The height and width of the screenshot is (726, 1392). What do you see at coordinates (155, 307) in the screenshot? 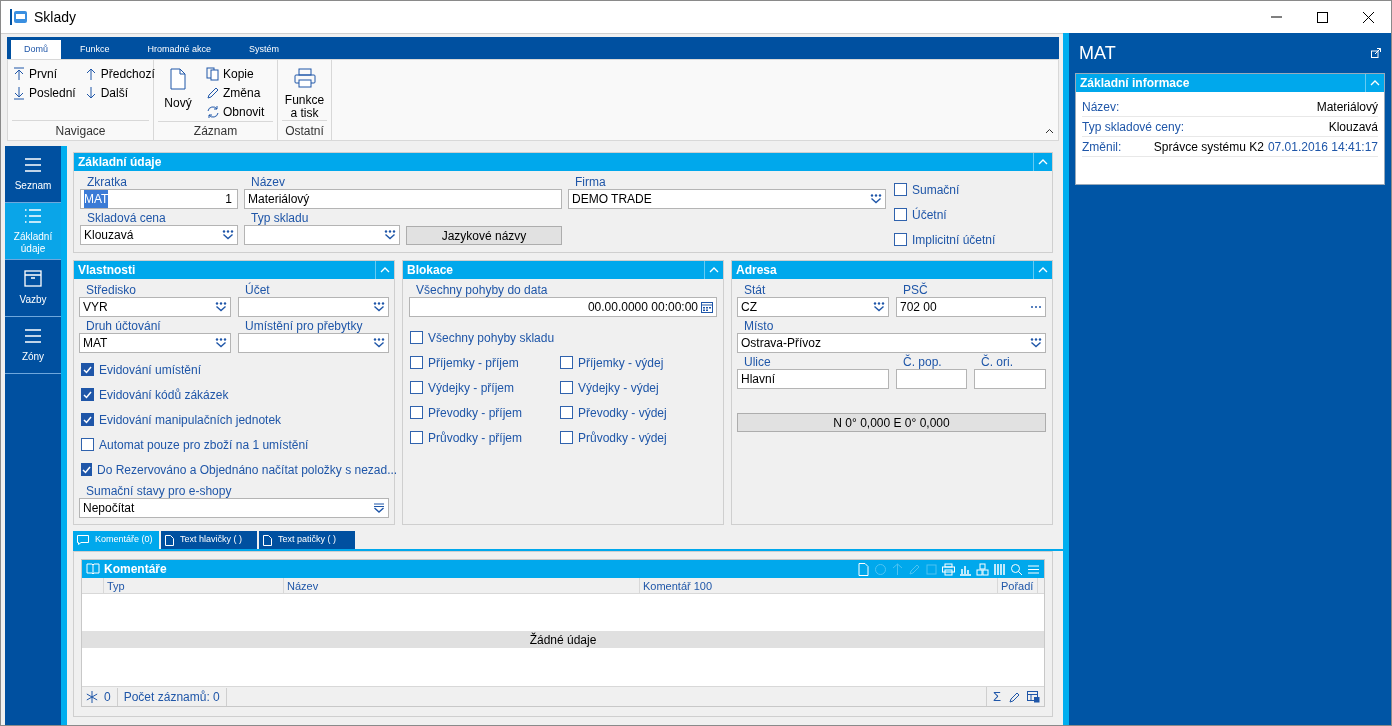
I see `input-field: VYR` at bounding box center [155, 307].